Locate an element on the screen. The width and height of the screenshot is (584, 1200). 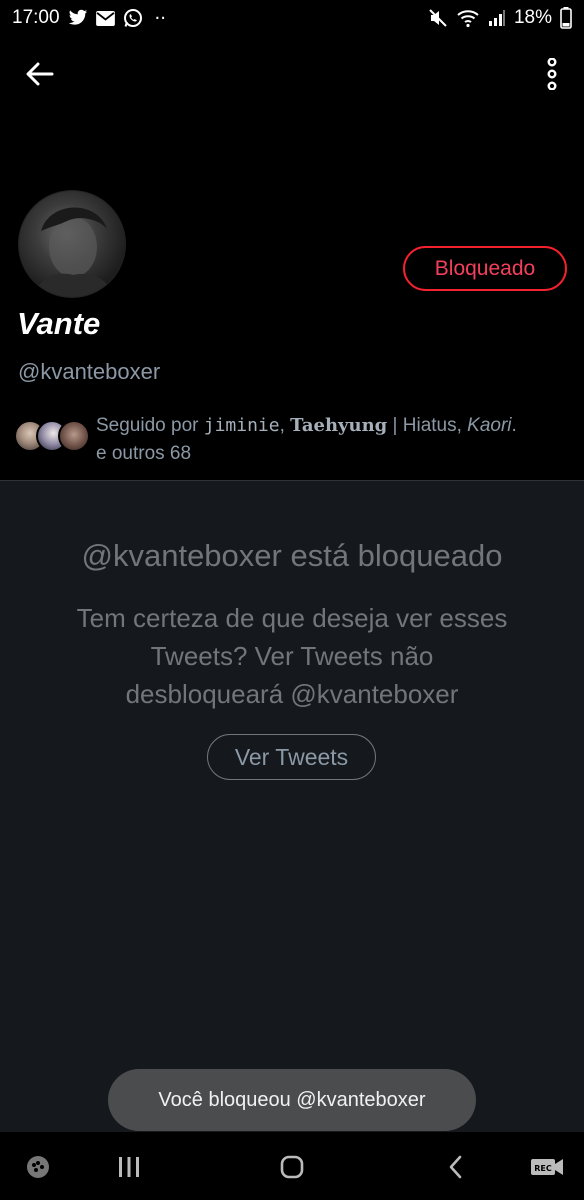
arrow-left-icon is located at coordinates (40, 74).